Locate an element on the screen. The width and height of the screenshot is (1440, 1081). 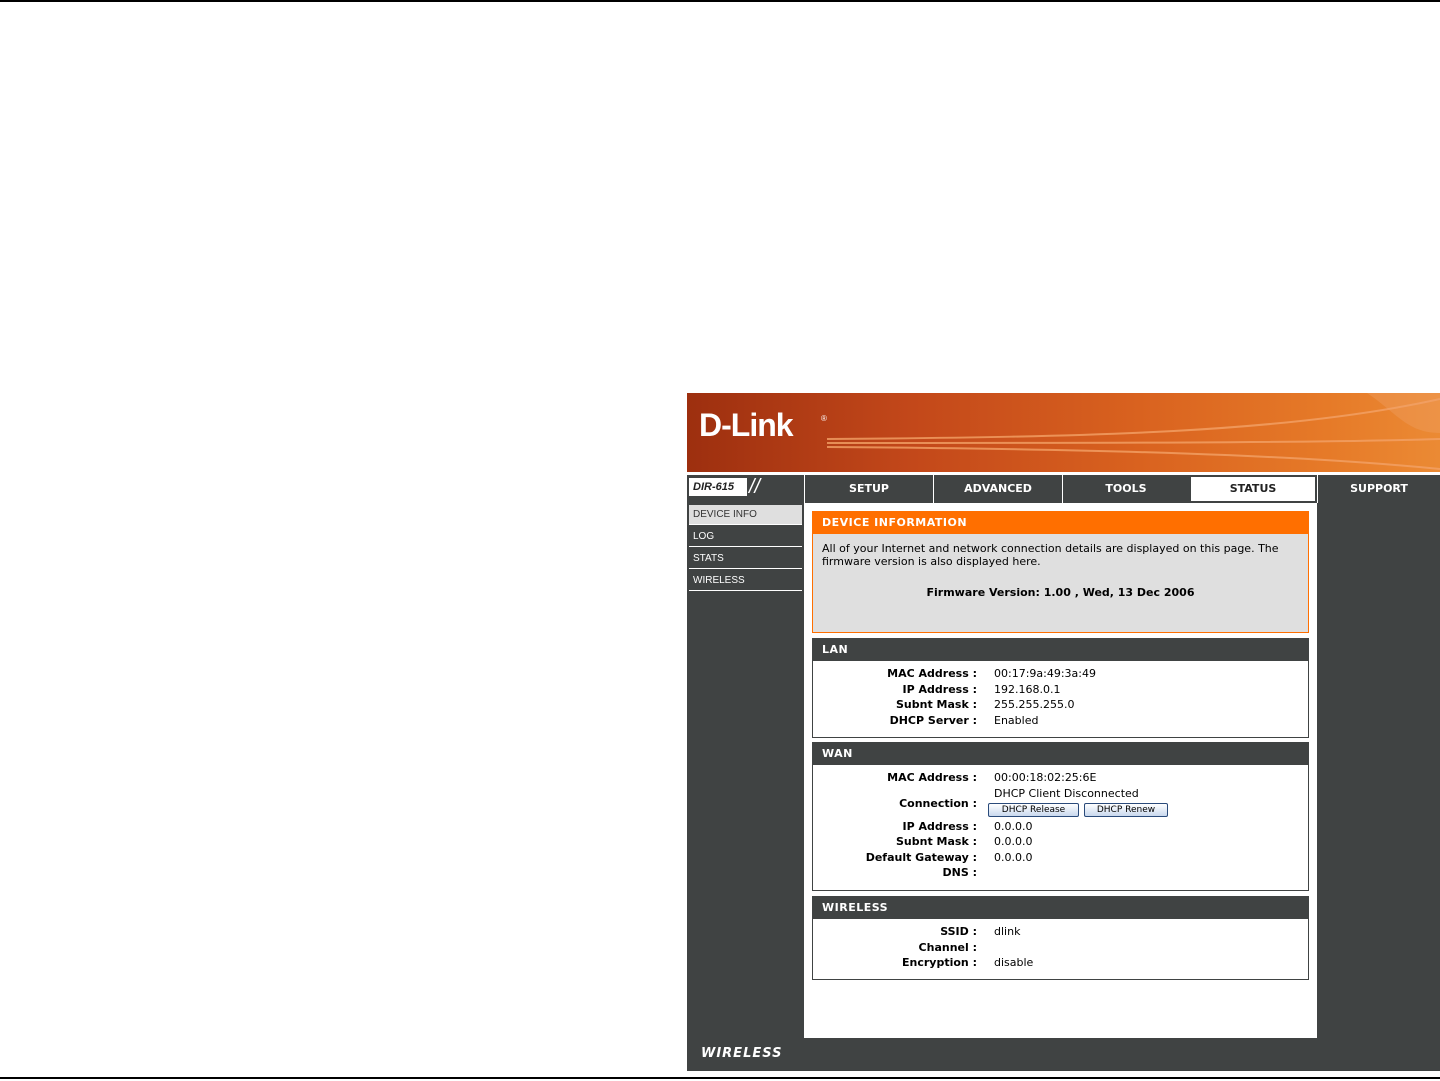
field-value: disable is located at coordinates (1014, 962).